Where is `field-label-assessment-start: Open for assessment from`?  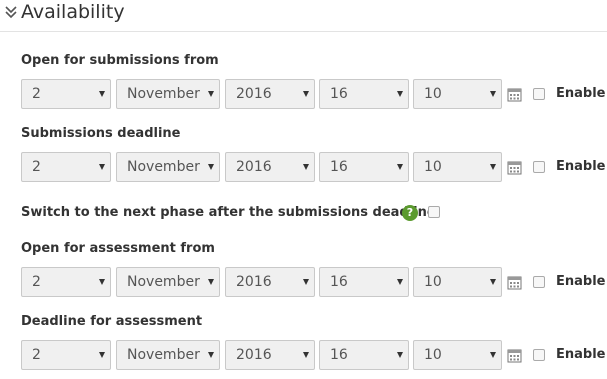
field-label-assessment-start: Open for assessment from is located at coordinates (118, 248).